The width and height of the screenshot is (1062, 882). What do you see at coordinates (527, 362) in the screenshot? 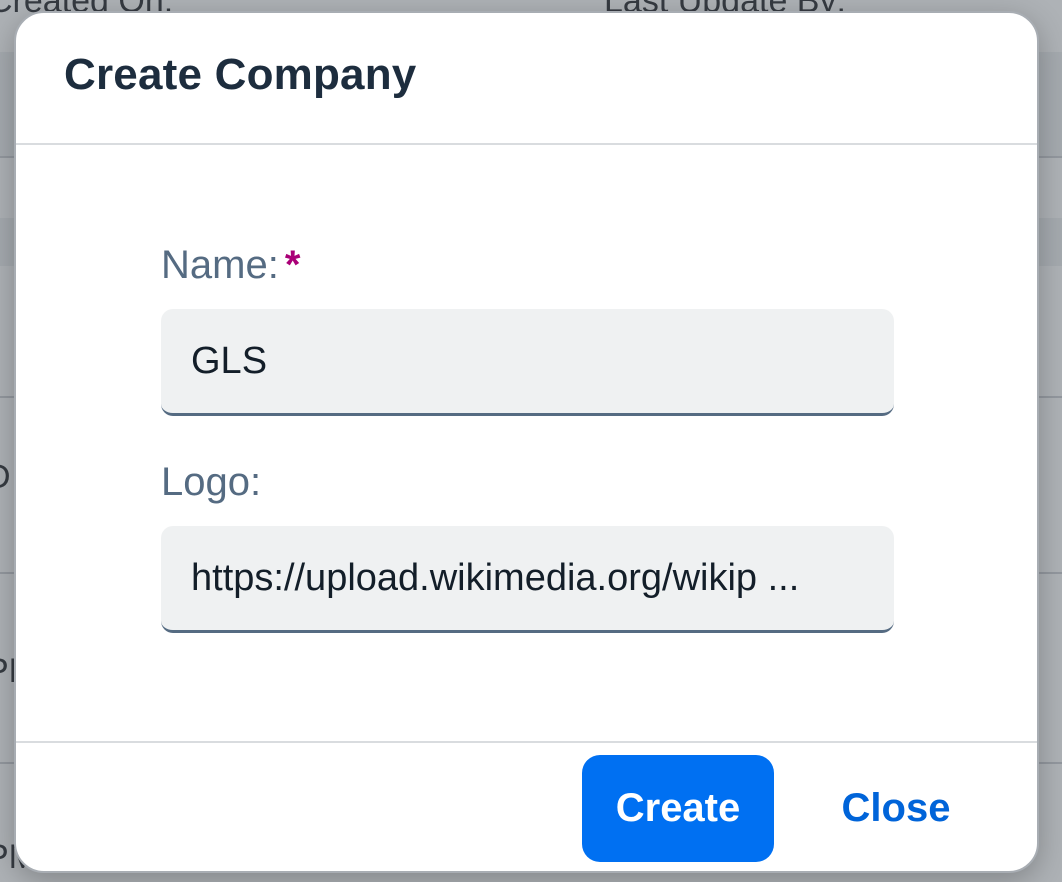
I see `name-input: GLS` at bounding box center [527, 362].